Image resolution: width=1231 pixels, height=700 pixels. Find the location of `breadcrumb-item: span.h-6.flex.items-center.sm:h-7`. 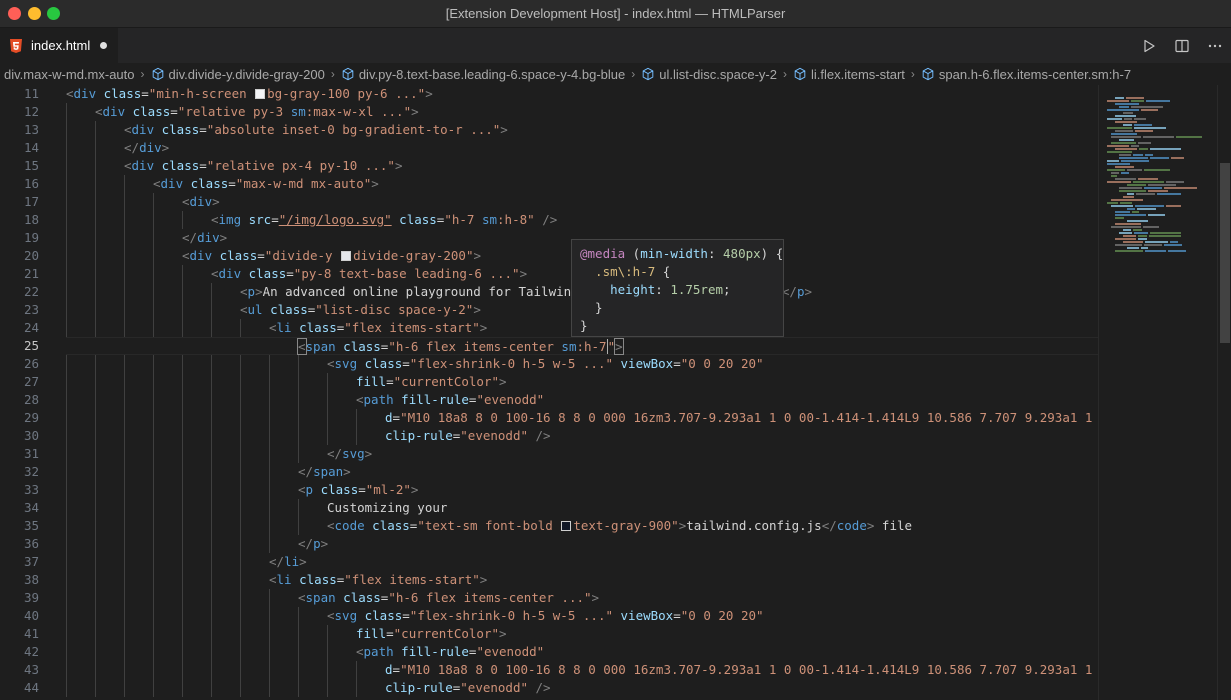

breadcrumb-item: span.h-6.flex.items-center.sm:h-7 is located at coordinates (1026, 74).